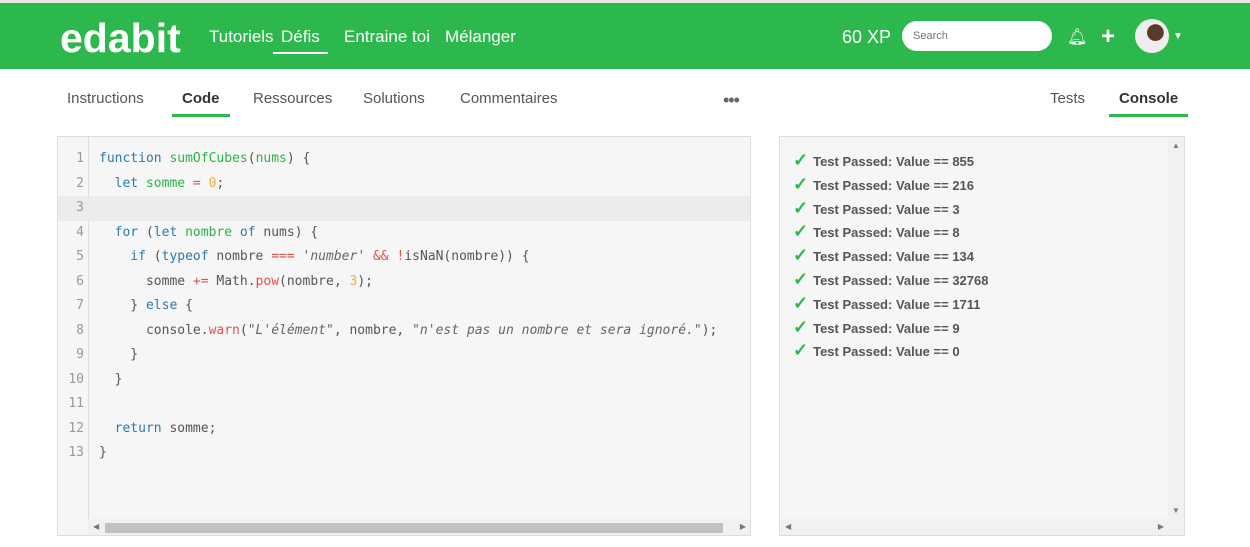 The width and height of the screenshot is (1250, 547). What do you see at coordinates (200, 281) in the screenshot?
I see `code-token: +=` at bounding box center [200, 281].